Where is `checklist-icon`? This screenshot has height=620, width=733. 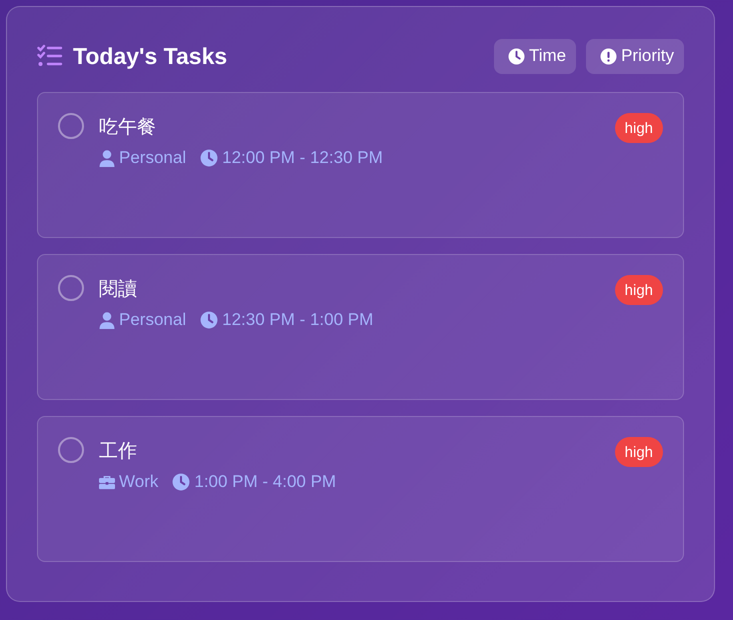
checklist-icon is located at coordinates (50, 56).